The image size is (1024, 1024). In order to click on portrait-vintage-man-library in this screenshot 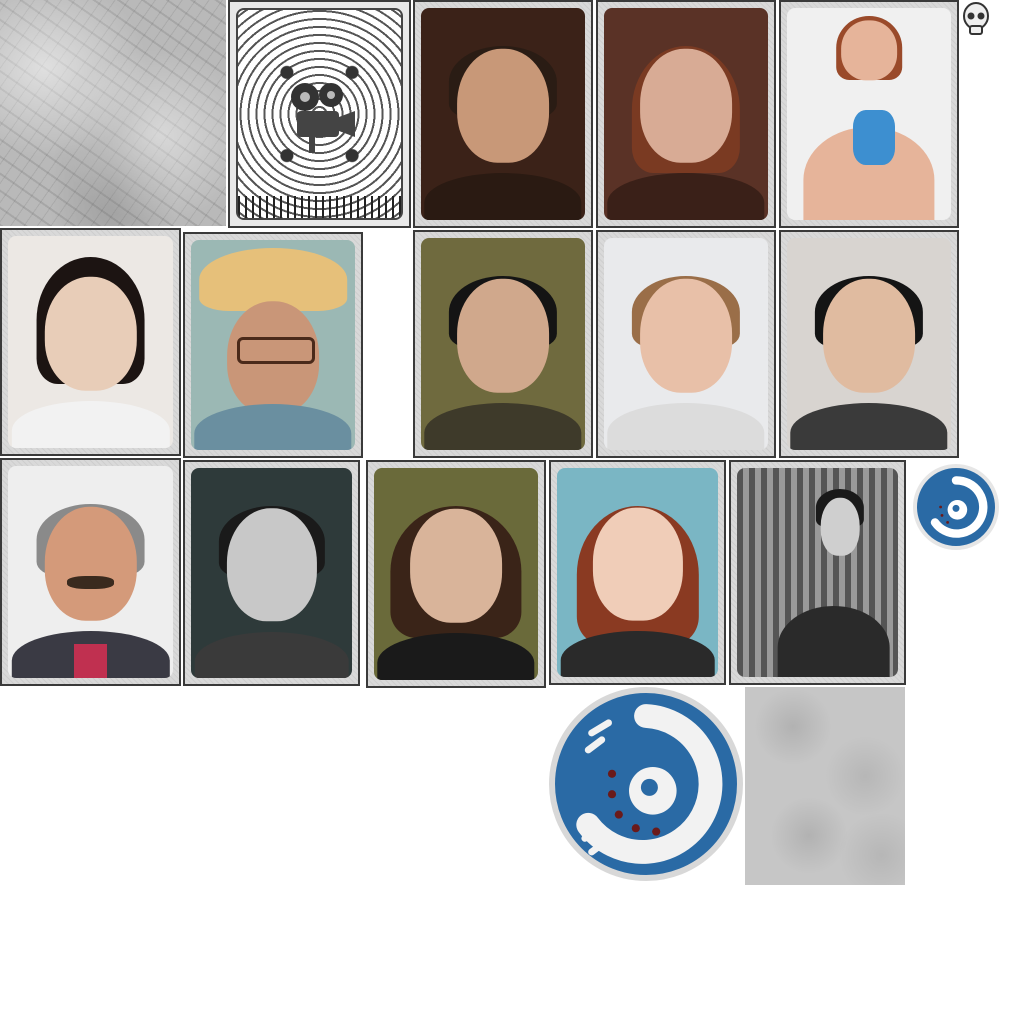, I will do `click(817, 572)`.